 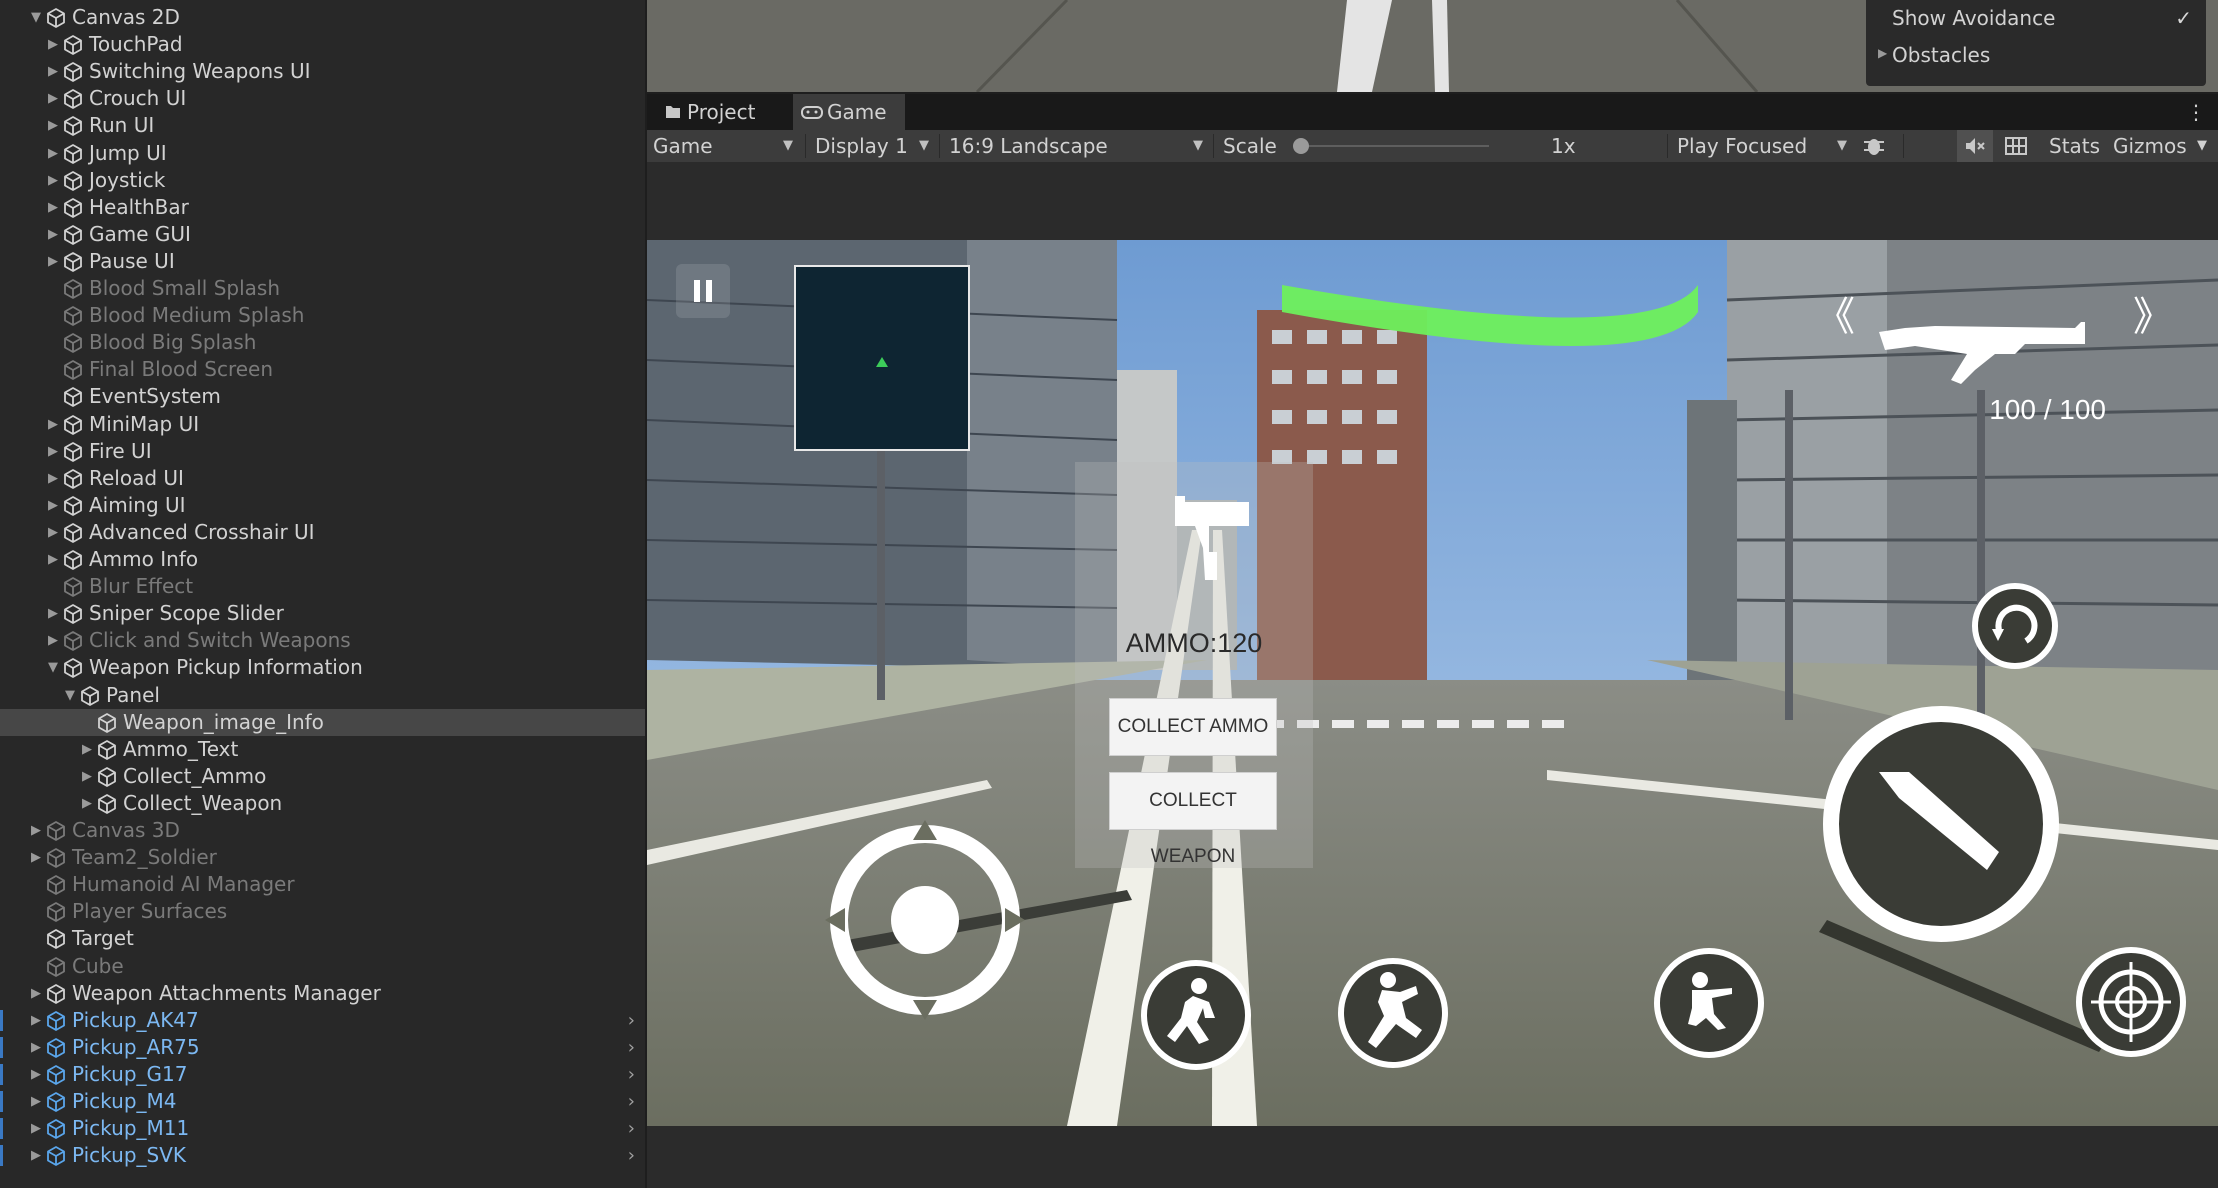 I want to click on hierarchy-item: Target, so click(x=322, y=938).